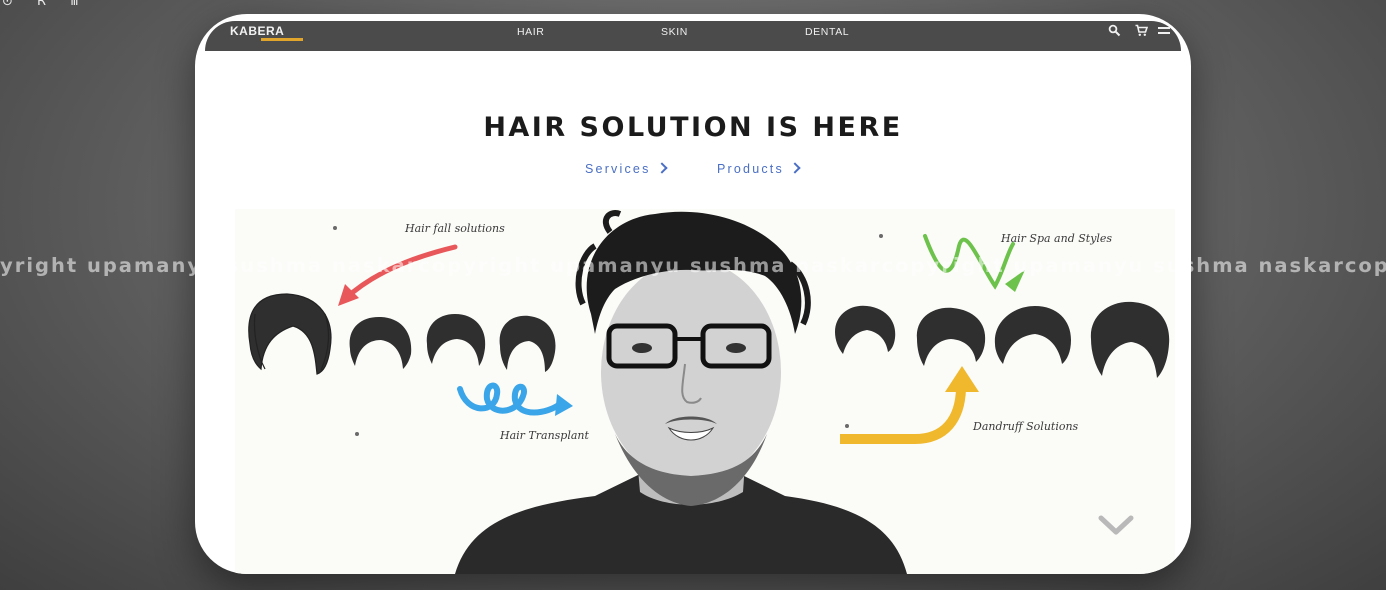  I want to click on corner-glyphs: ⊙ R ⅲ, so click(45, 4).